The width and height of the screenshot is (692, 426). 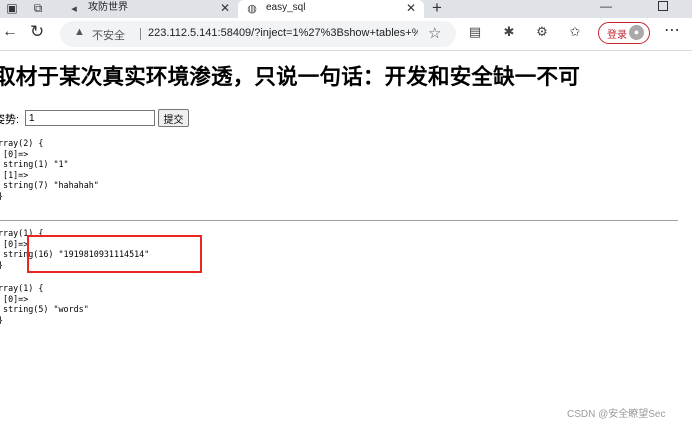 I want to click on tab-title: easy_sql, so click(x=286, y=7).